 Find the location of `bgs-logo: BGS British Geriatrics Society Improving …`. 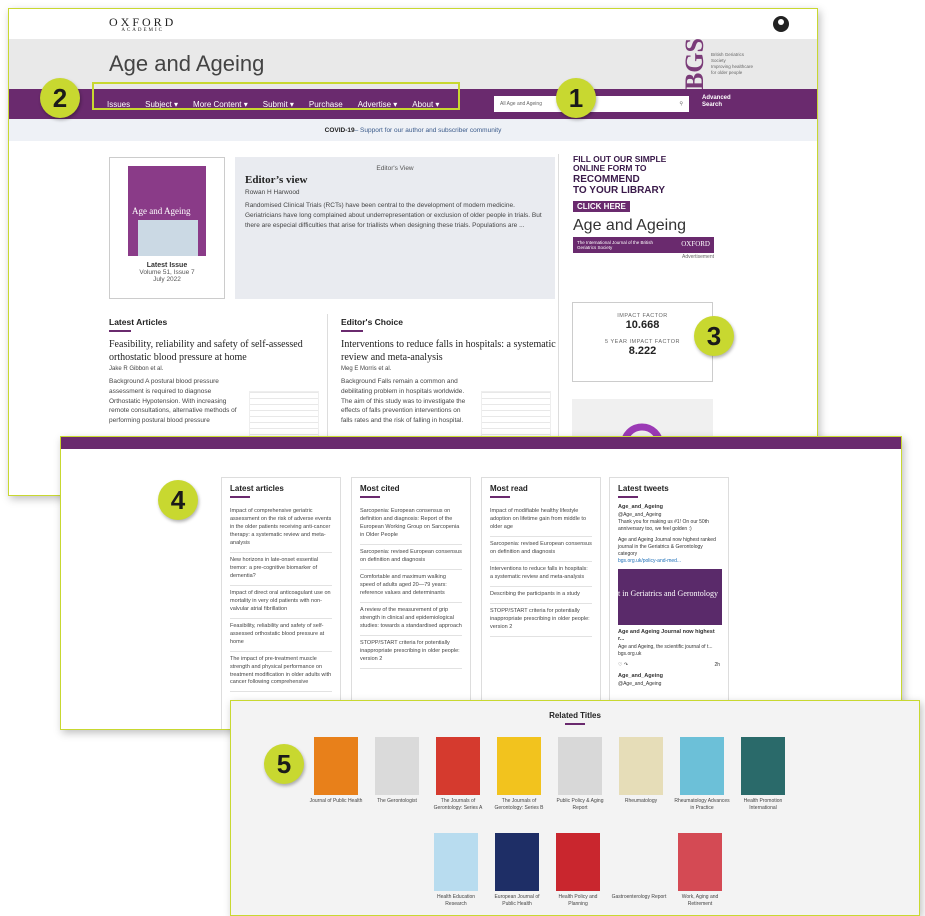

bgs-logo: BGS British Geriatrics Society Improving … is located at coordinates (718, 64).